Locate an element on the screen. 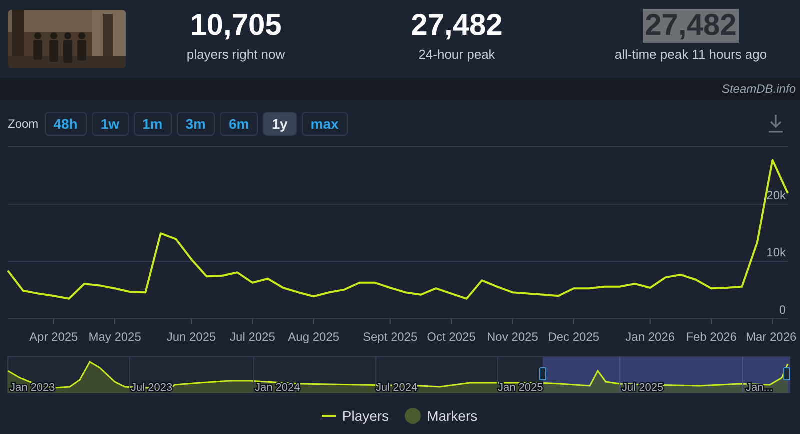 Image resolution: width=800 pixels, height=434 pixels. navigator-label: Jan 2025 is located at coordinates (521, 388).